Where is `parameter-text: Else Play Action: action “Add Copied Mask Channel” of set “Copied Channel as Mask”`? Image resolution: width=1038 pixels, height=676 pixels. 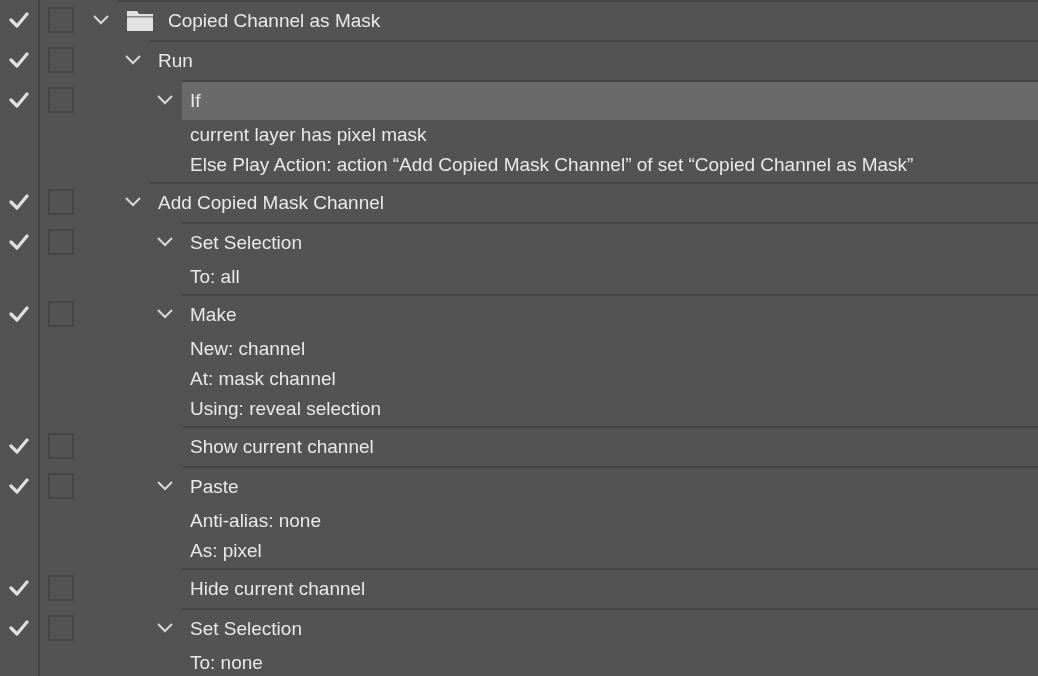
parameter-text: Else Play Action: action “Add Copied Mask Channel” of set “Copied Channel as Mask” is located at coordinates (552, 165).